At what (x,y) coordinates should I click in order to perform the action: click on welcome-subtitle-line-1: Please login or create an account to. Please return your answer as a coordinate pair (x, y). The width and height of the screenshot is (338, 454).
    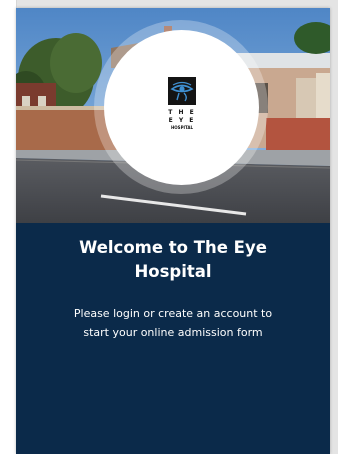
    Looking at the image, I should click on (173, 313).